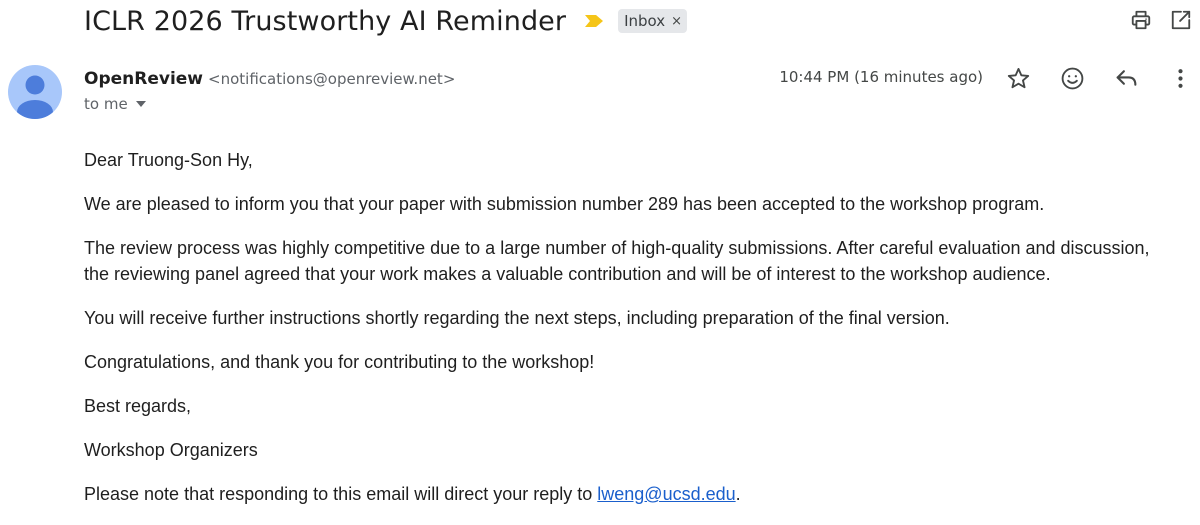  Describe the element at coordinates (106, 104) in the screenshot. I see `recipient-label: to me` at that location.